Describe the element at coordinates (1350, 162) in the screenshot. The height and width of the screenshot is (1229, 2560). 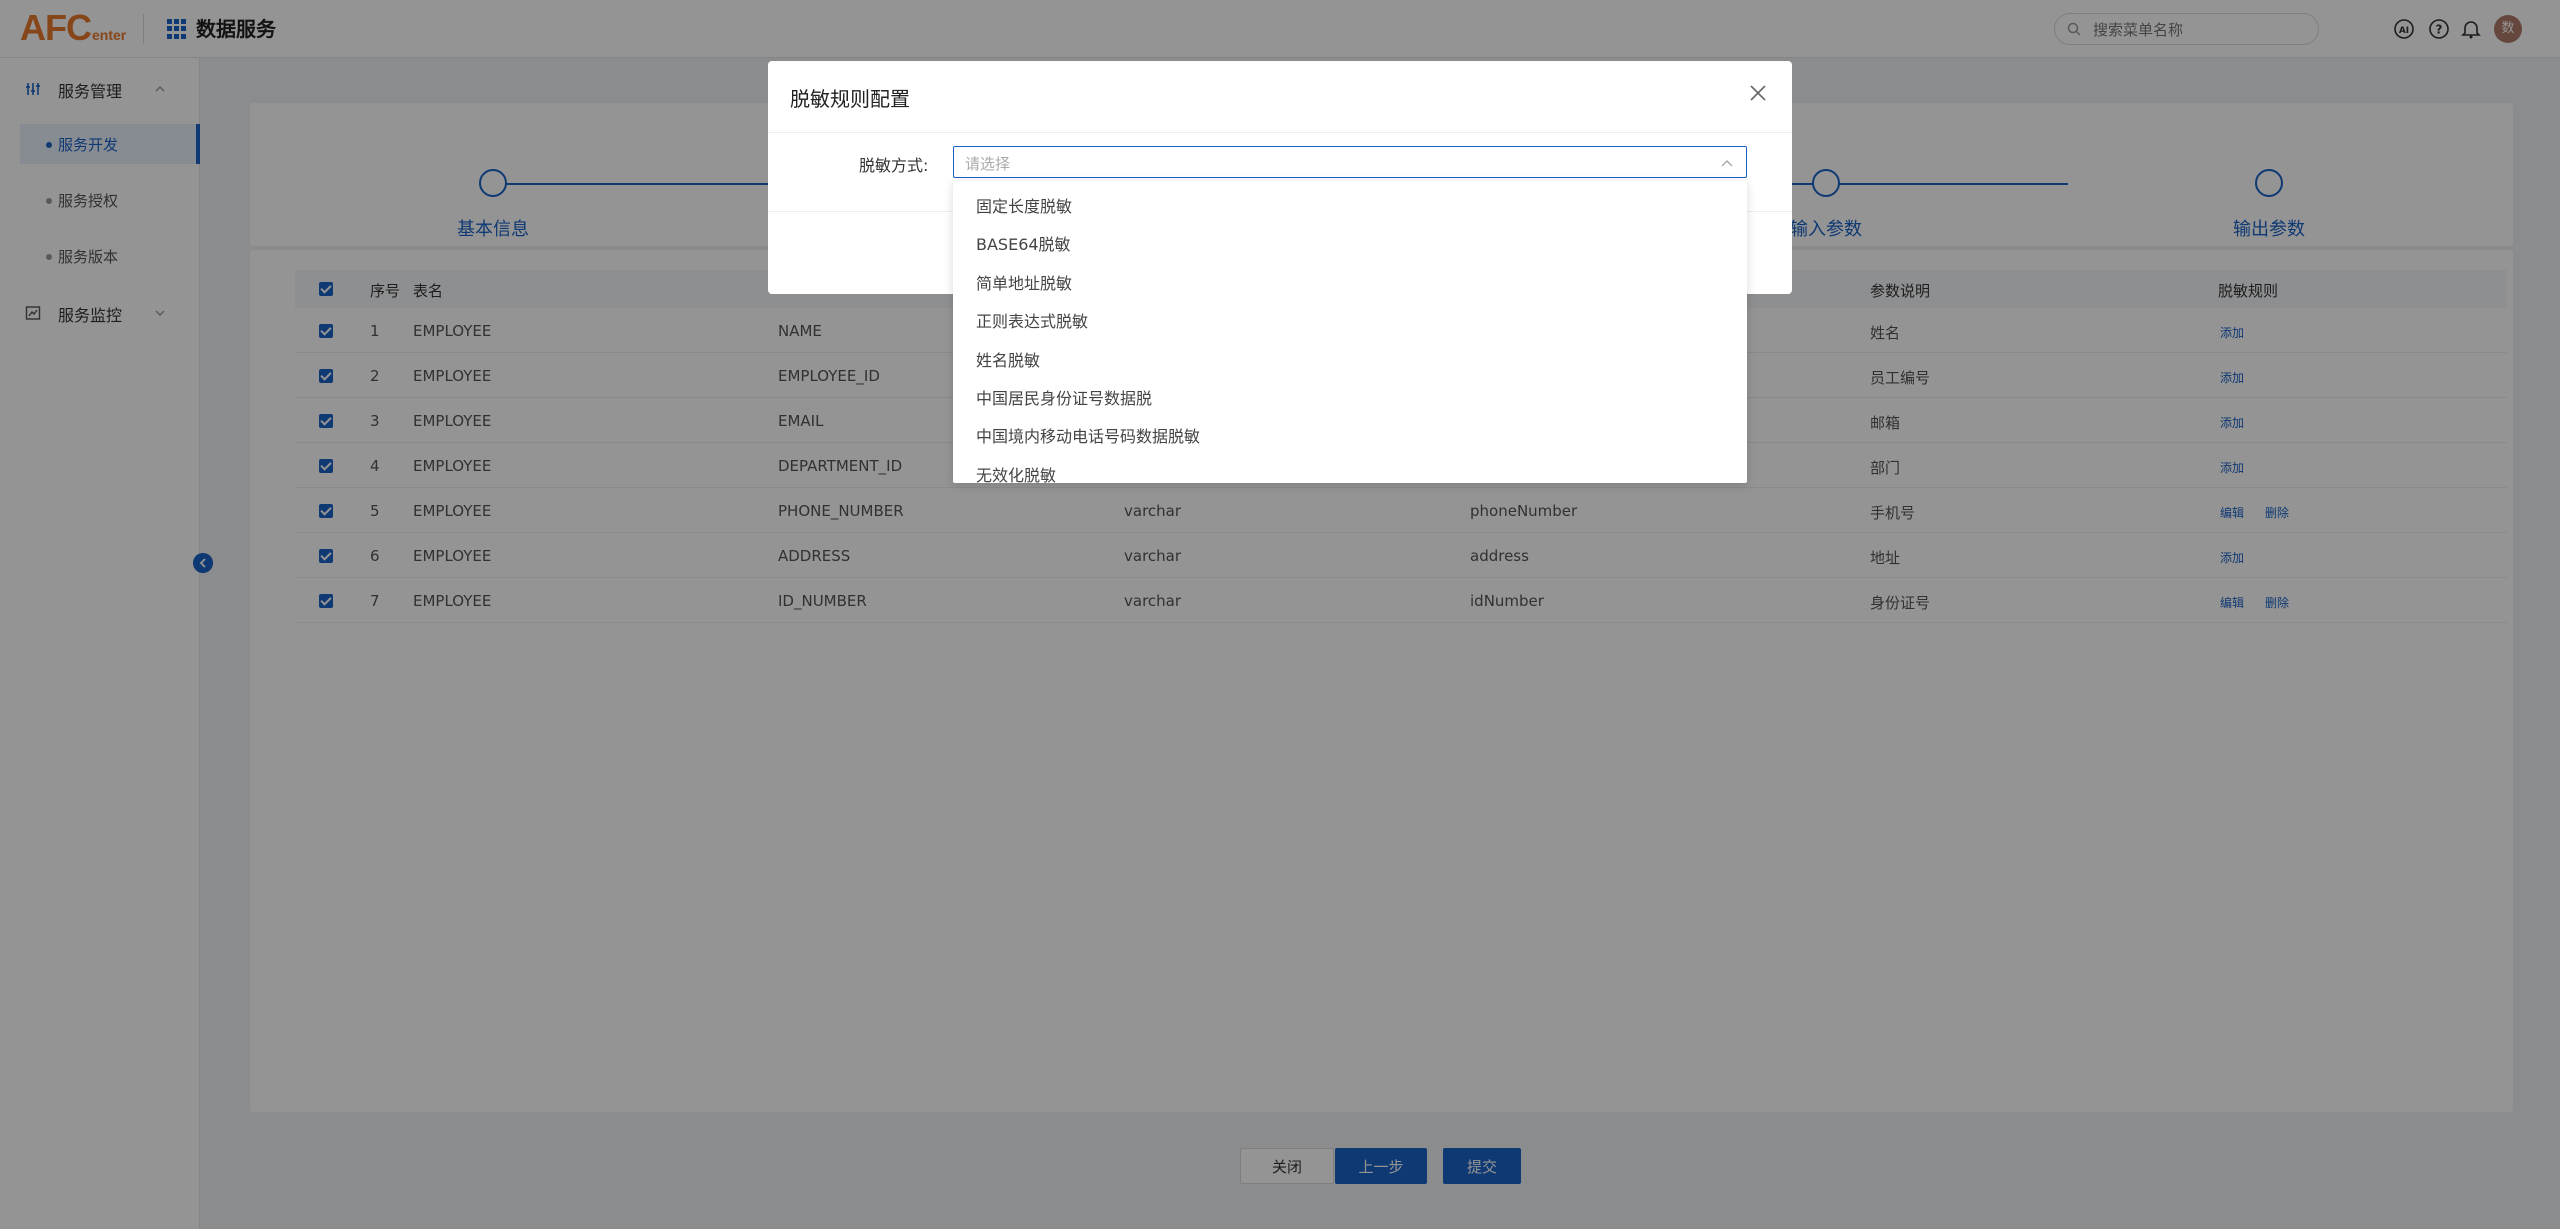
I see `mask-method-select: 请选择` at that location.